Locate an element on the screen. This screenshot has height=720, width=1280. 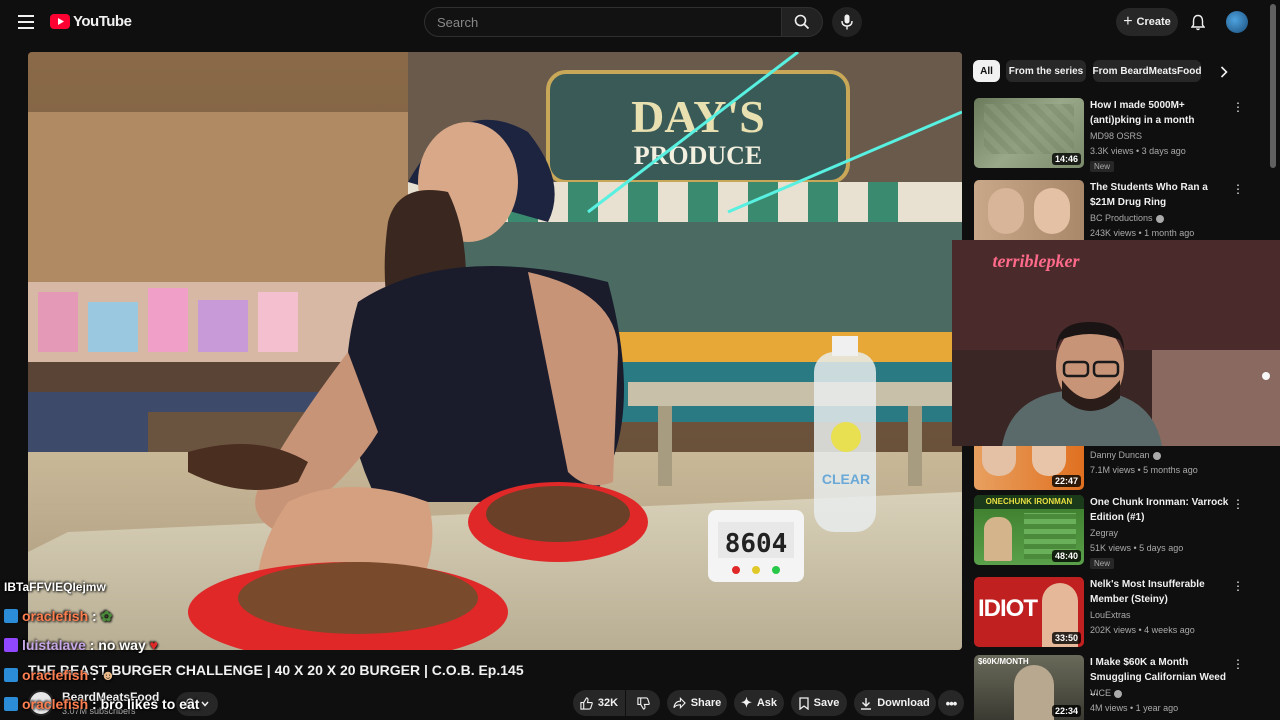
chip-from-series-label: From the series is located at coordinates (1046, 71).